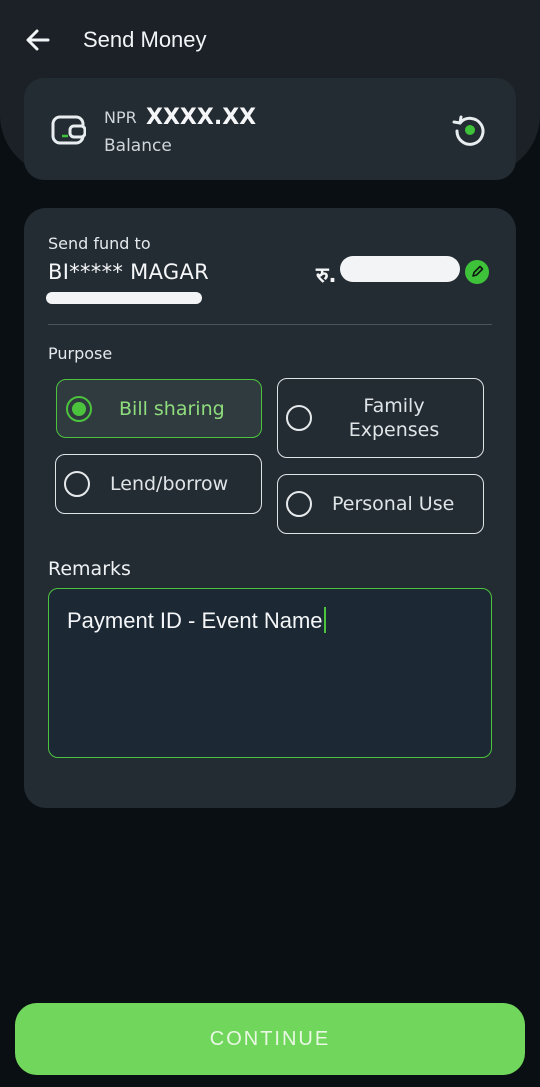 The height and width of the screenshot is (1087, 540). Describe the element at coordinates (138, 146) in the screenshot. I see `balance-label: Balance` at that location.